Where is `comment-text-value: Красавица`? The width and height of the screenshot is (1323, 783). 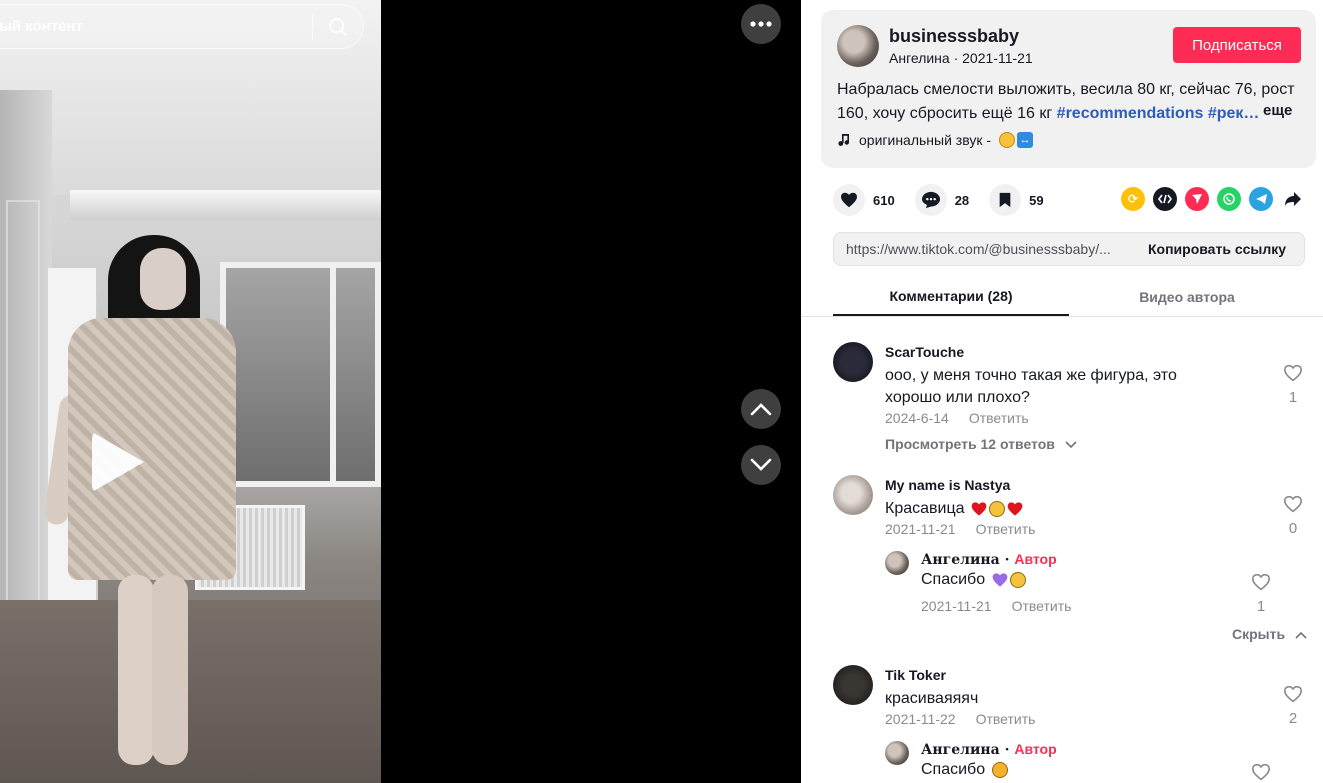
comment-text-value: Красавица is located at coordinates (925, 508).